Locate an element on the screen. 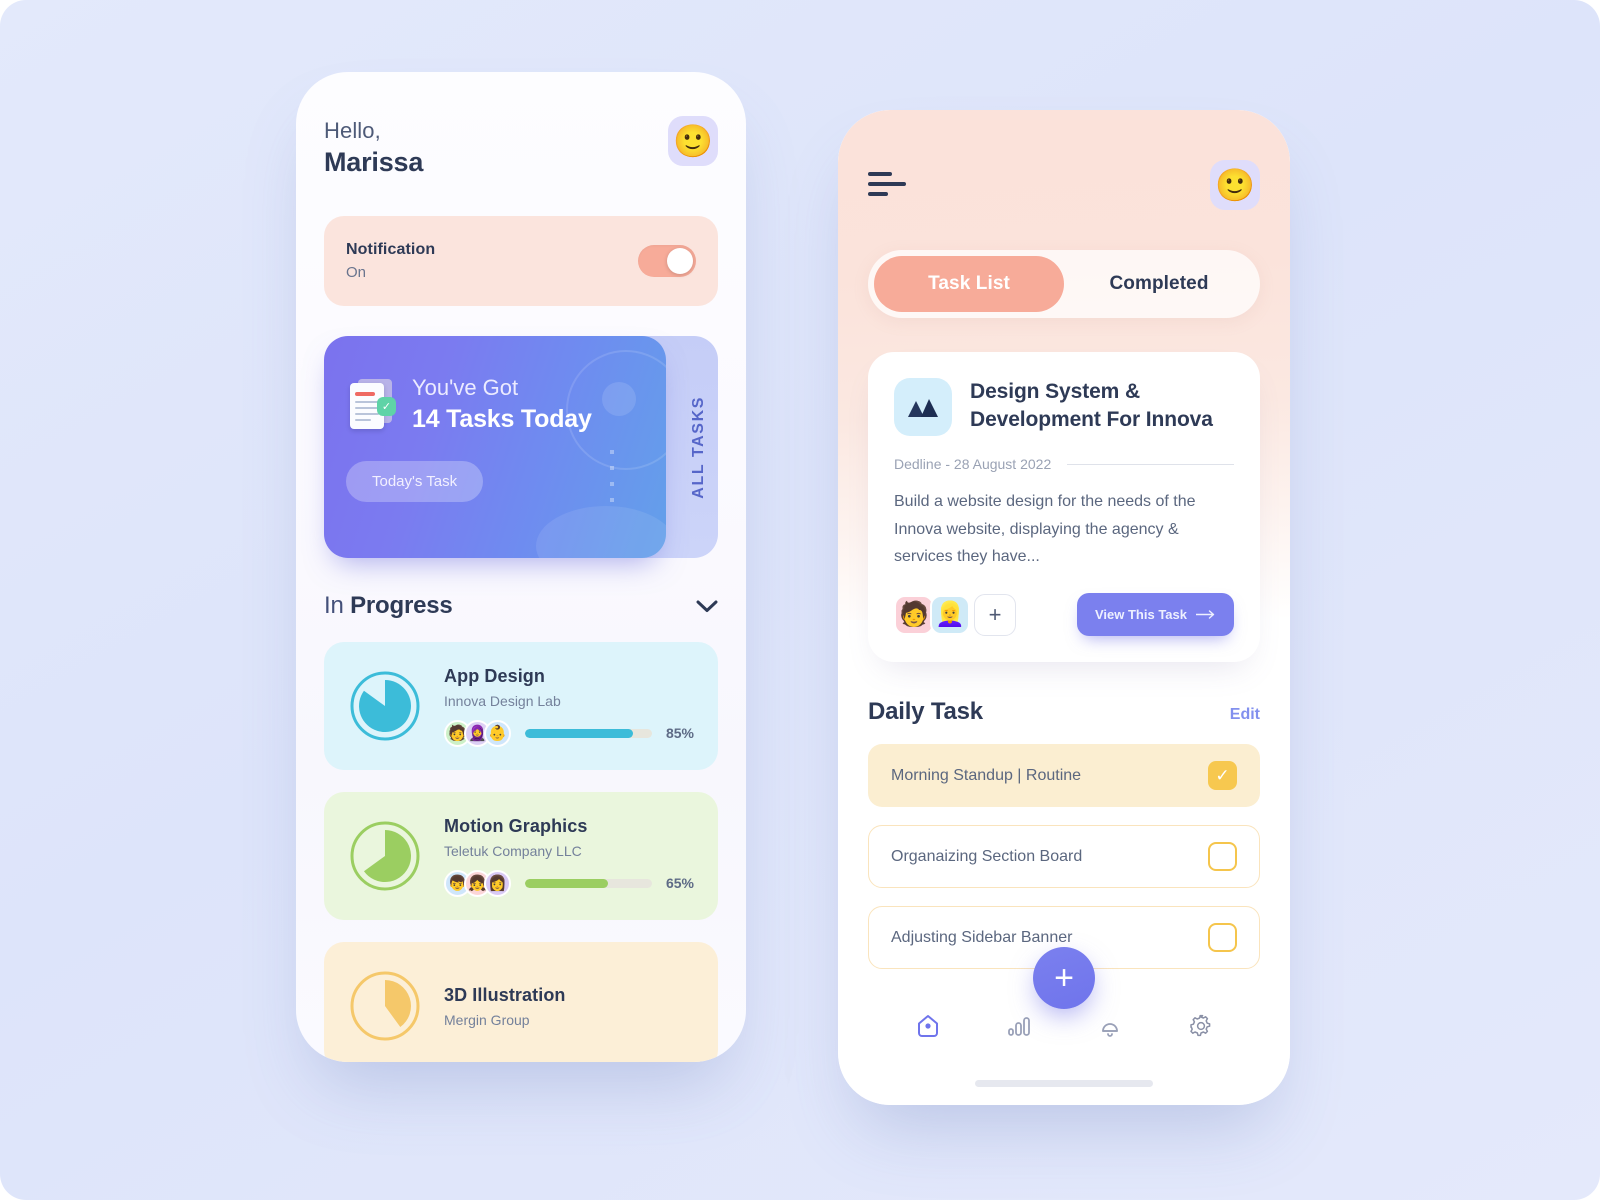  task-header: 🙂 is located at coordinates (1064, 160).